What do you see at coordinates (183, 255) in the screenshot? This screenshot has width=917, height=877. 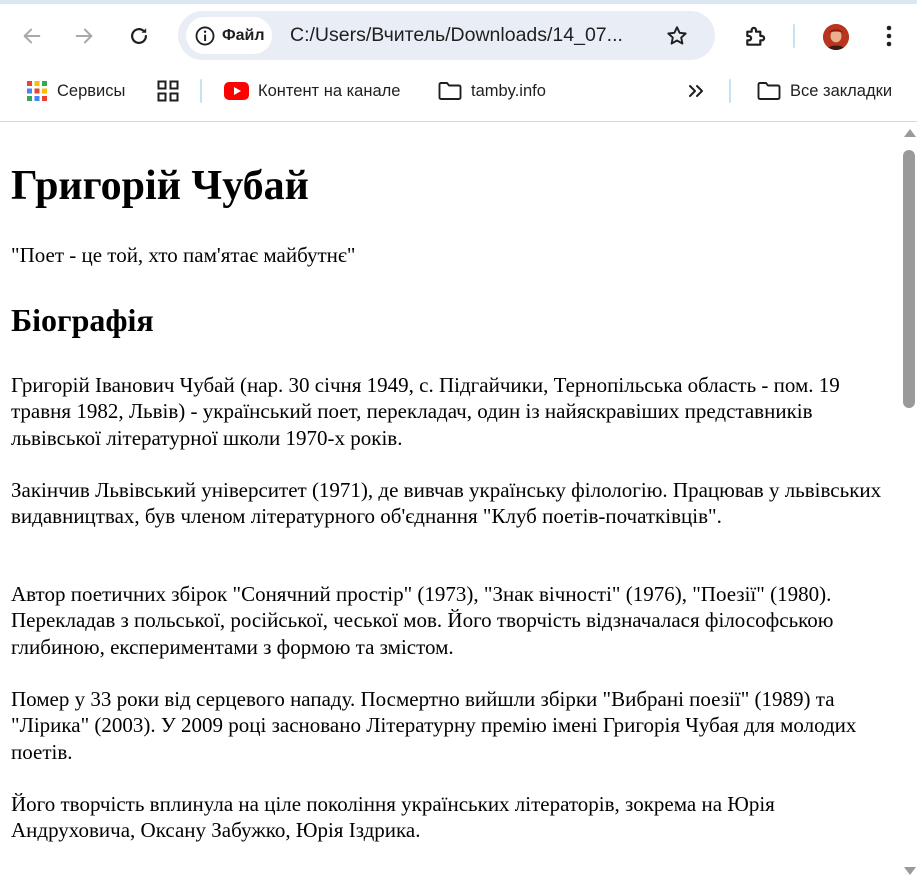 I see `epigraph-quote: "Поет - це той, хто пам'ятає майбутнє"` at bounding box center [183, 255].